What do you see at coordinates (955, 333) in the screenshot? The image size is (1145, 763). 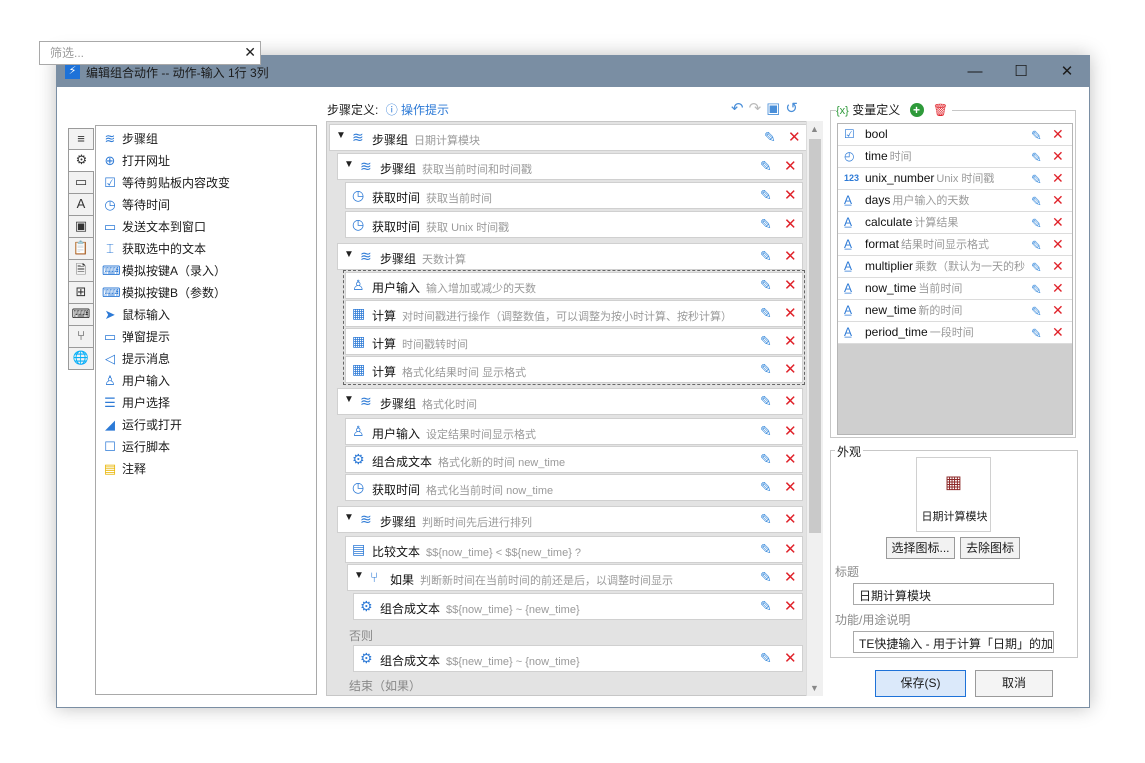 I see `variable-row: A̲ period_time 一段时间 ✎ ✕` at bounding box center [955, 333].